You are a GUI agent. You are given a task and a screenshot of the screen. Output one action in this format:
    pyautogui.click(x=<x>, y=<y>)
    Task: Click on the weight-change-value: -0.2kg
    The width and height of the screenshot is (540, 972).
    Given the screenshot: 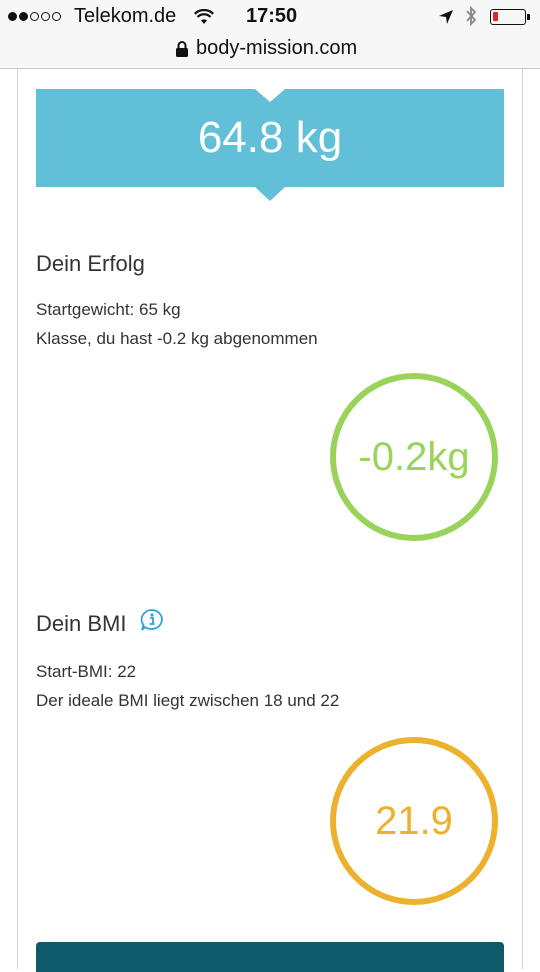 What is the action you would take?
    pyautogui.click(x=414, y=456)
    